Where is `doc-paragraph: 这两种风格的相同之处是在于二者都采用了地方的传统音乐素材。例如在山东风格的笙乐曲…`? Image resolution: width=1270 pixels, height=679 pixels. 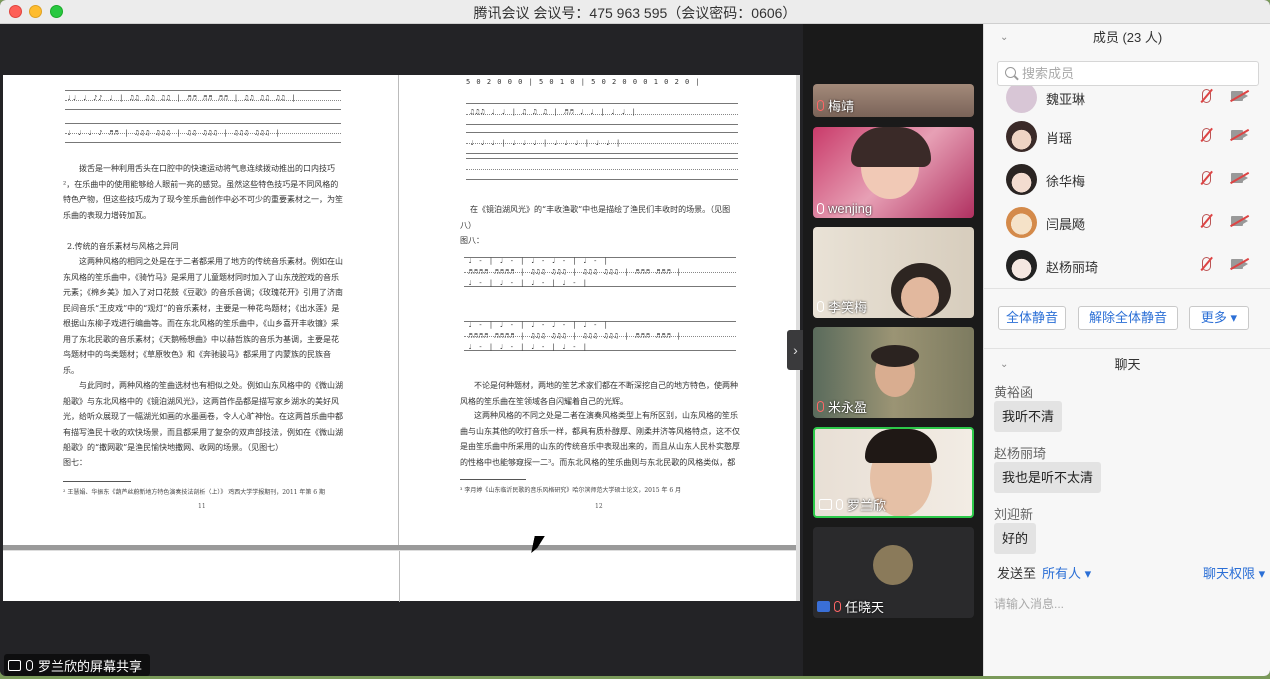
doc-paragraph: 这两种风格的相同之处是在于二者都采用了地方的传统音乐素材。例如在山东风格的笙乐曲… is located at coordinates (203, 316).